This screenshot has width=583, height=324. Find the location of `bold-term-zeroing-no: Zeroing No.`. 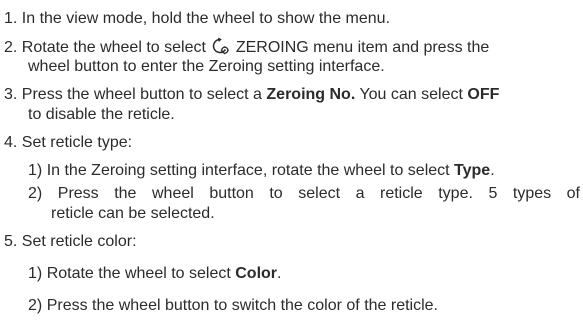

bold-term-zeroing-no: Zeroing No. is located at coordinates (311, 94).